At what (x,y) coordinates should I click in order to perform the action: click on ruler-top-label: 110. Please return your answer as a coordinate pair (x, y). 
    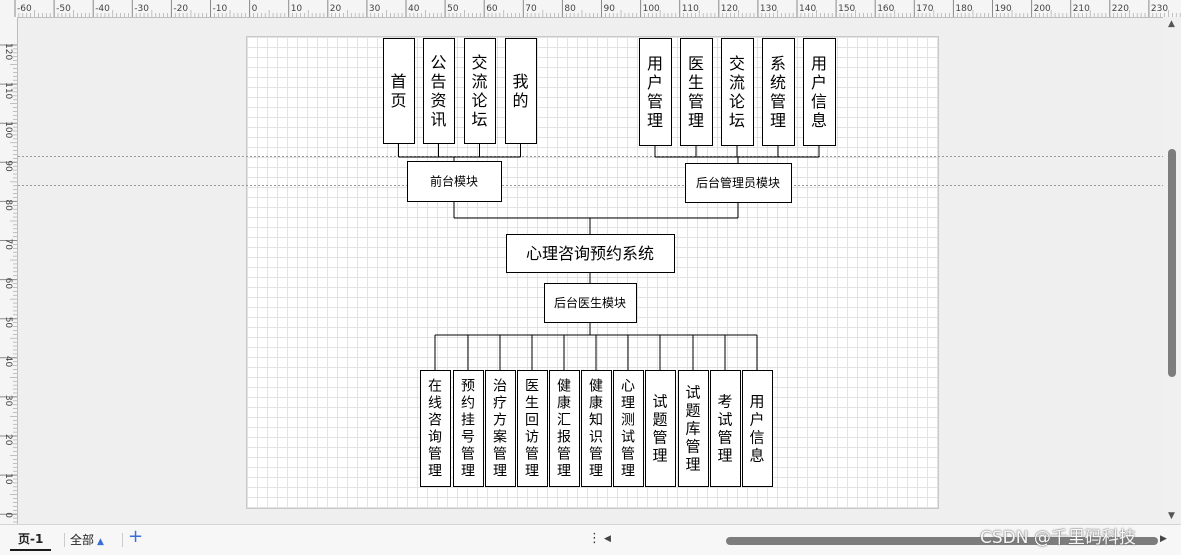
    Looking at the image, I should click on (690, 9).